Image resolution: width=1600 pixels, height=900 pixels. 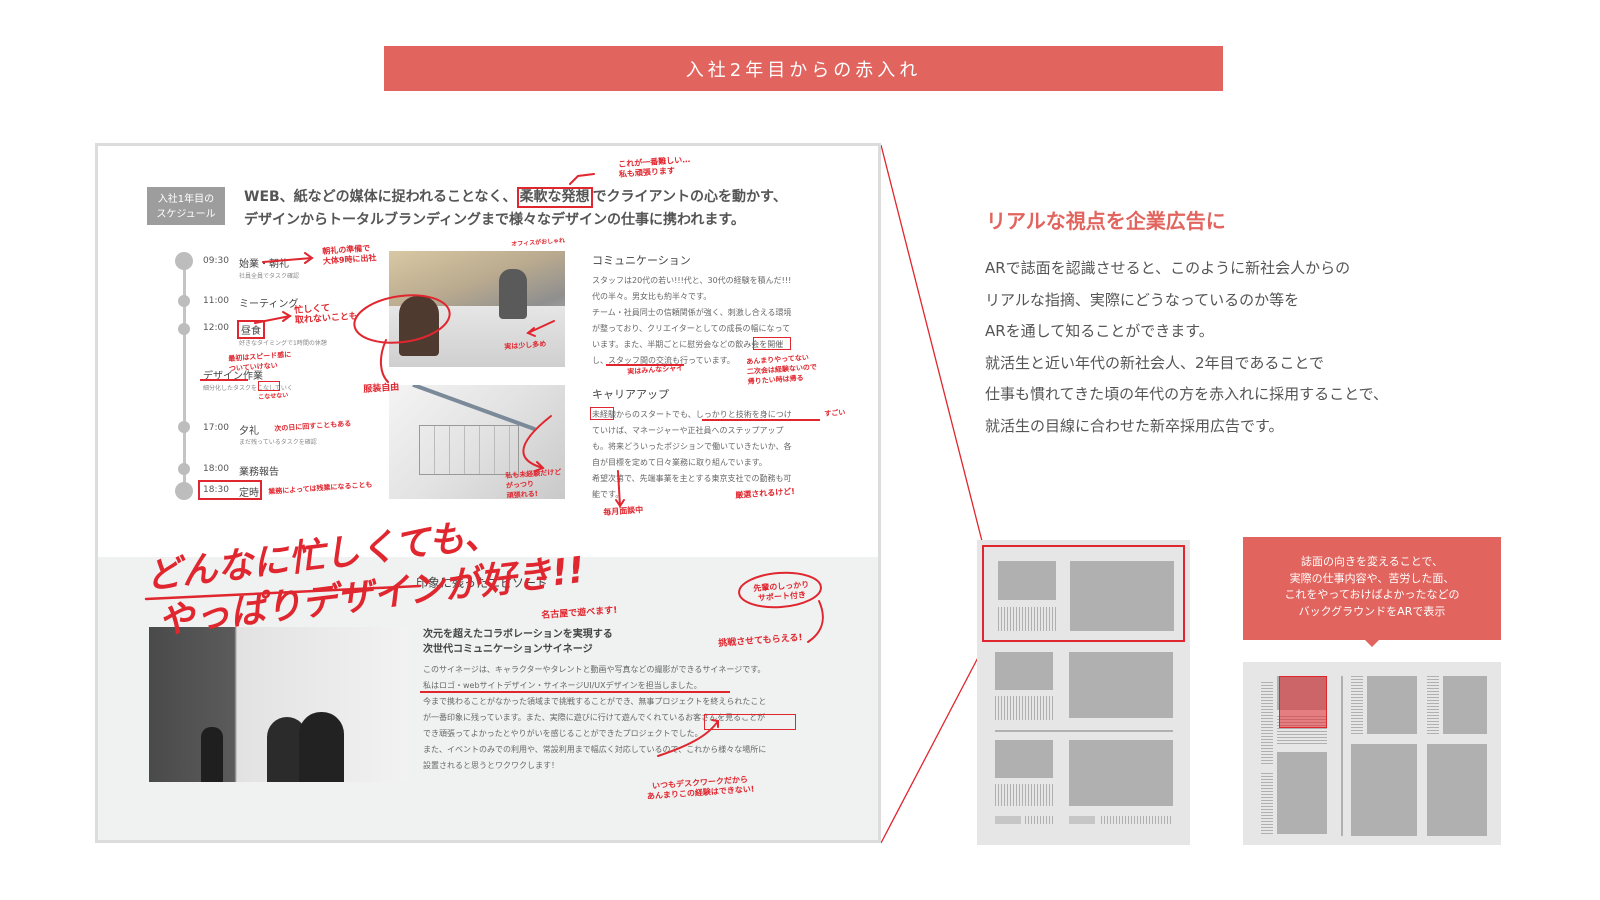 What do you see at coordinates (1303, 702) in the screenshot?
I see `ar-overlay-red` at bounding box center [1303, 702].